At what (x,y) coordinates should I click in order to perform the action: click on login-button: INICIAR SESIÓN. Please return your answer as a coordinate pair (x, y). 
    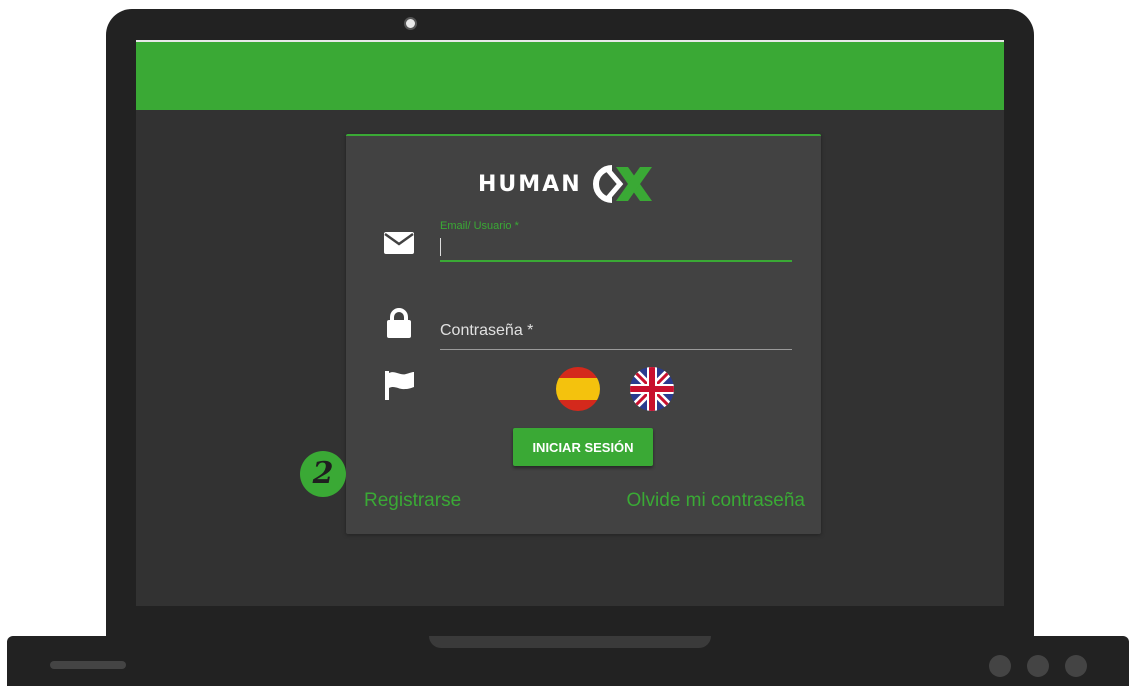
    Looking at the image, I should click on (583, 447).